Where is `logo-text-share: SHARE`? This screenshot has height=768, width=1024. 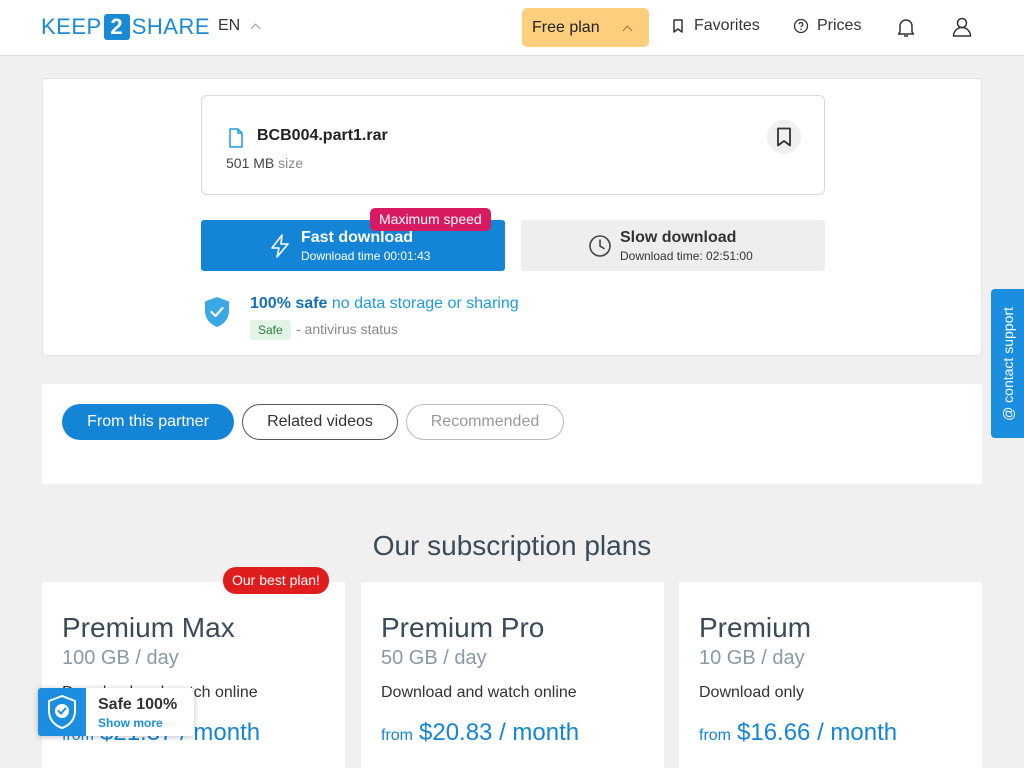
logo-text-share: SHARE is located at coordinates (170, 26).